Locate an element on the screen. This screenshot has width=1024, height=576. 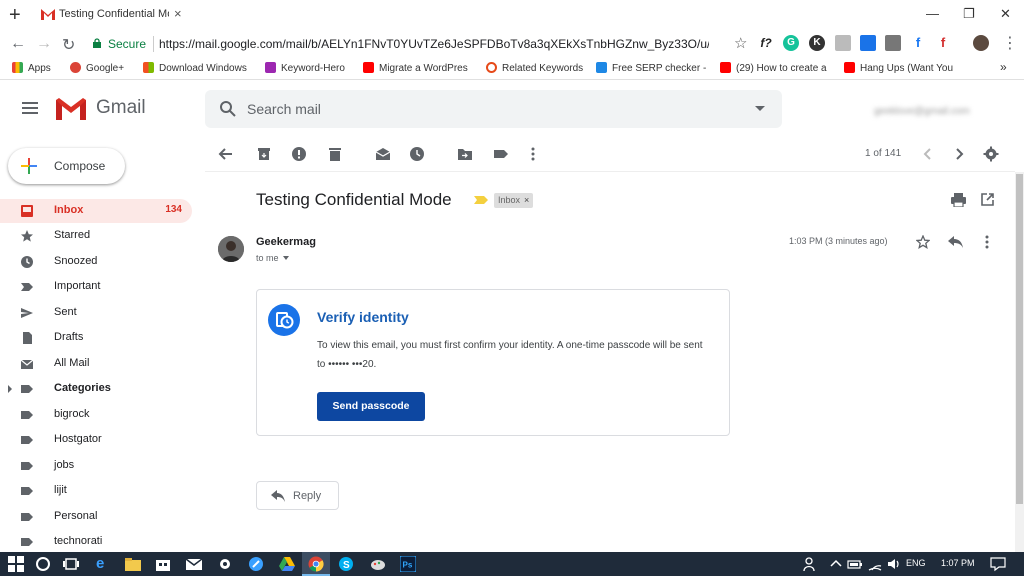
people-icon is located at coordinates (811, 564).